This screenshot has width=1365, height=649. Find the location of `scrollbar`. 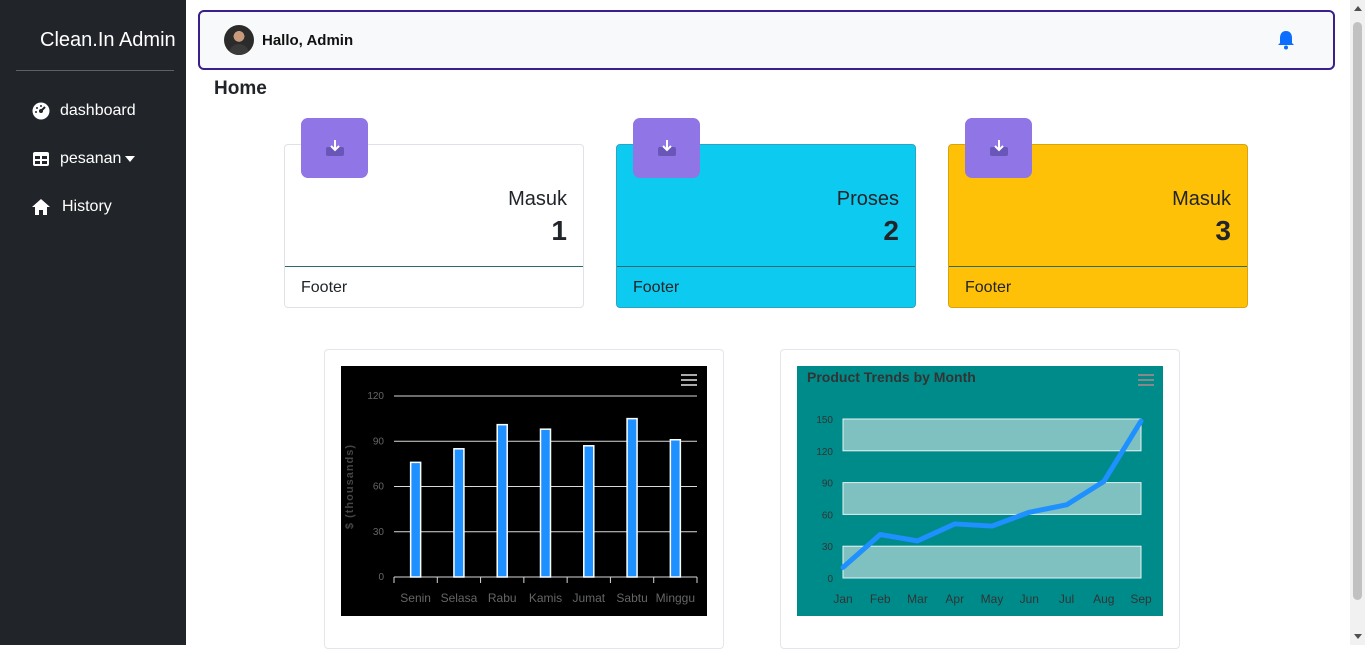

scrollbar is located at coordinates (1357, 322).